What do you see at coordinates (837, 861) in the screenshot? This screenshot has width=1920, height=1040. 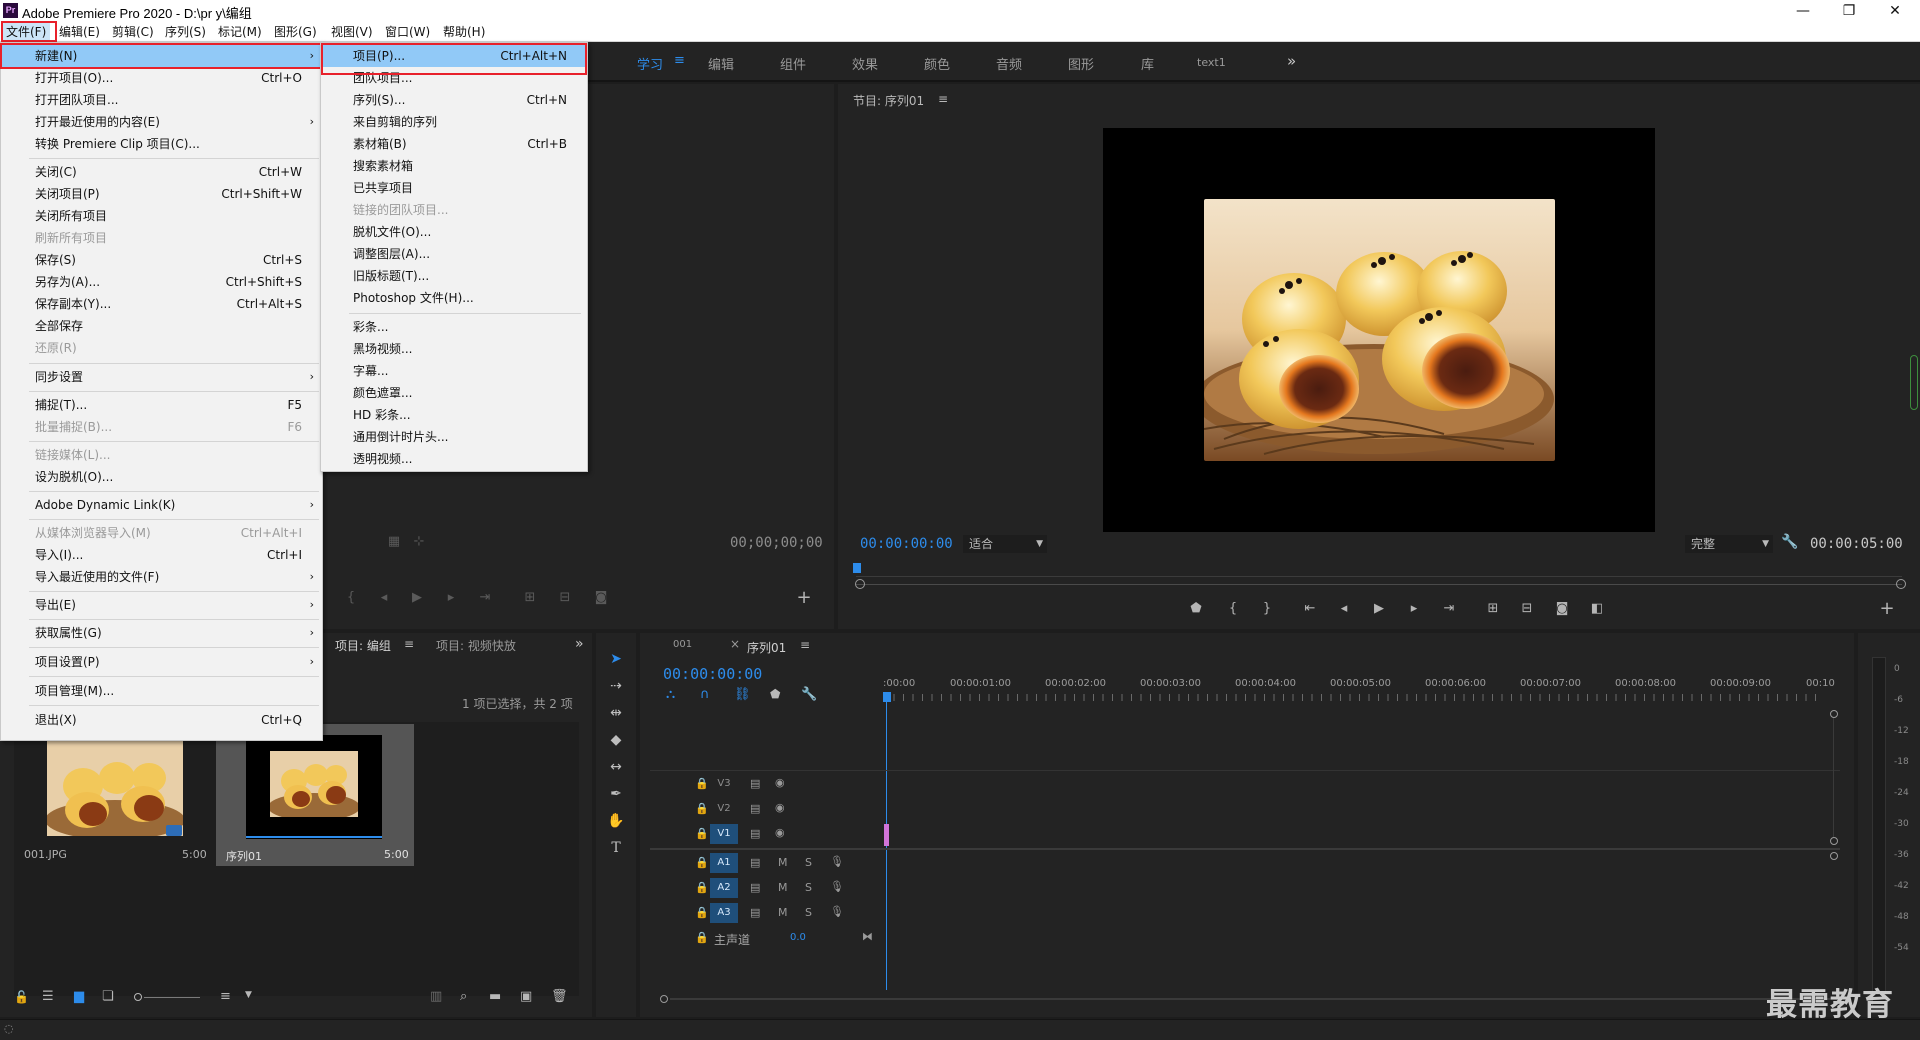 I see `microphone-icon: 🎙` at bounding box center [837, 861].